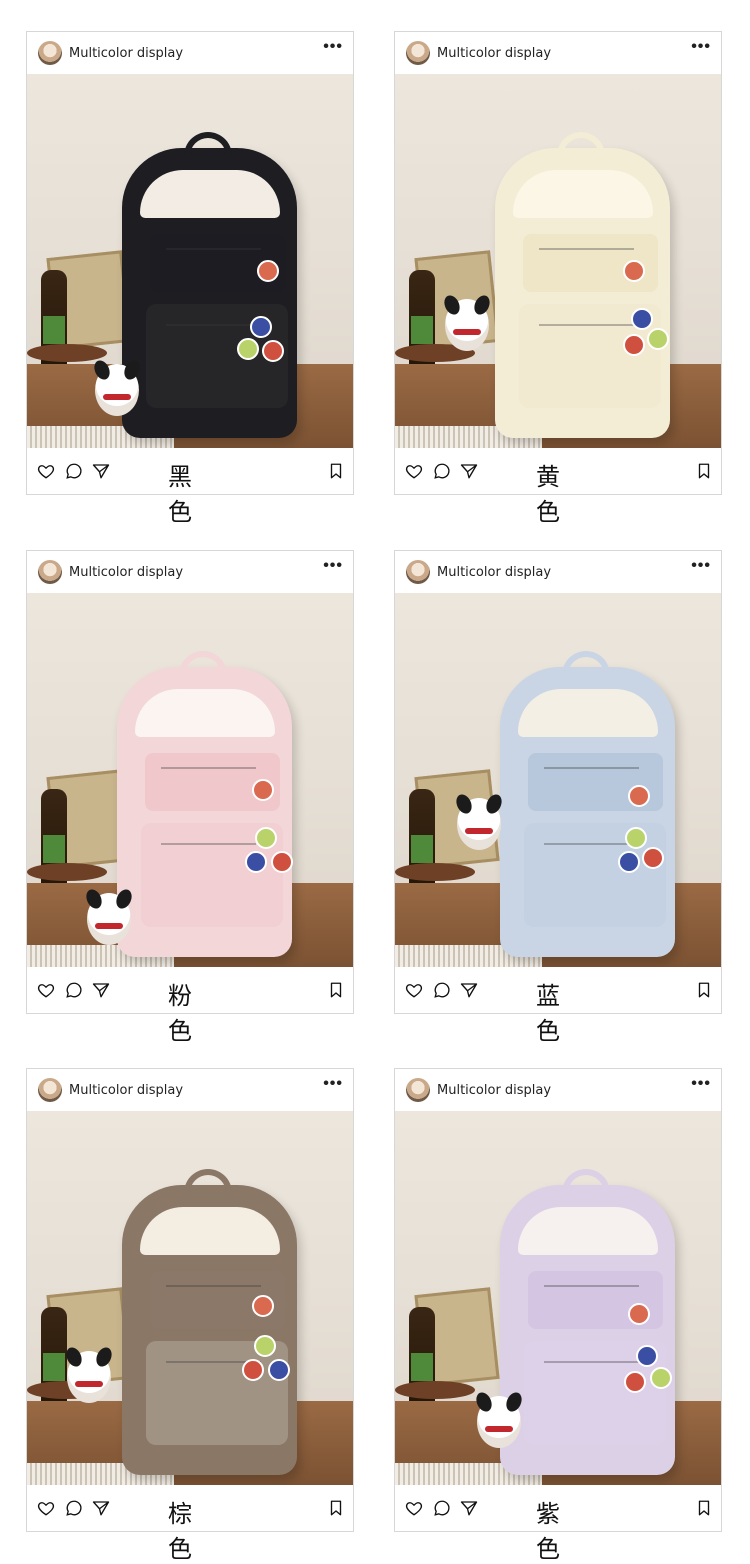 This screenshot has height=1564, width=750. I want to click on post-actions: 蓝 色, so click(558, 1006).